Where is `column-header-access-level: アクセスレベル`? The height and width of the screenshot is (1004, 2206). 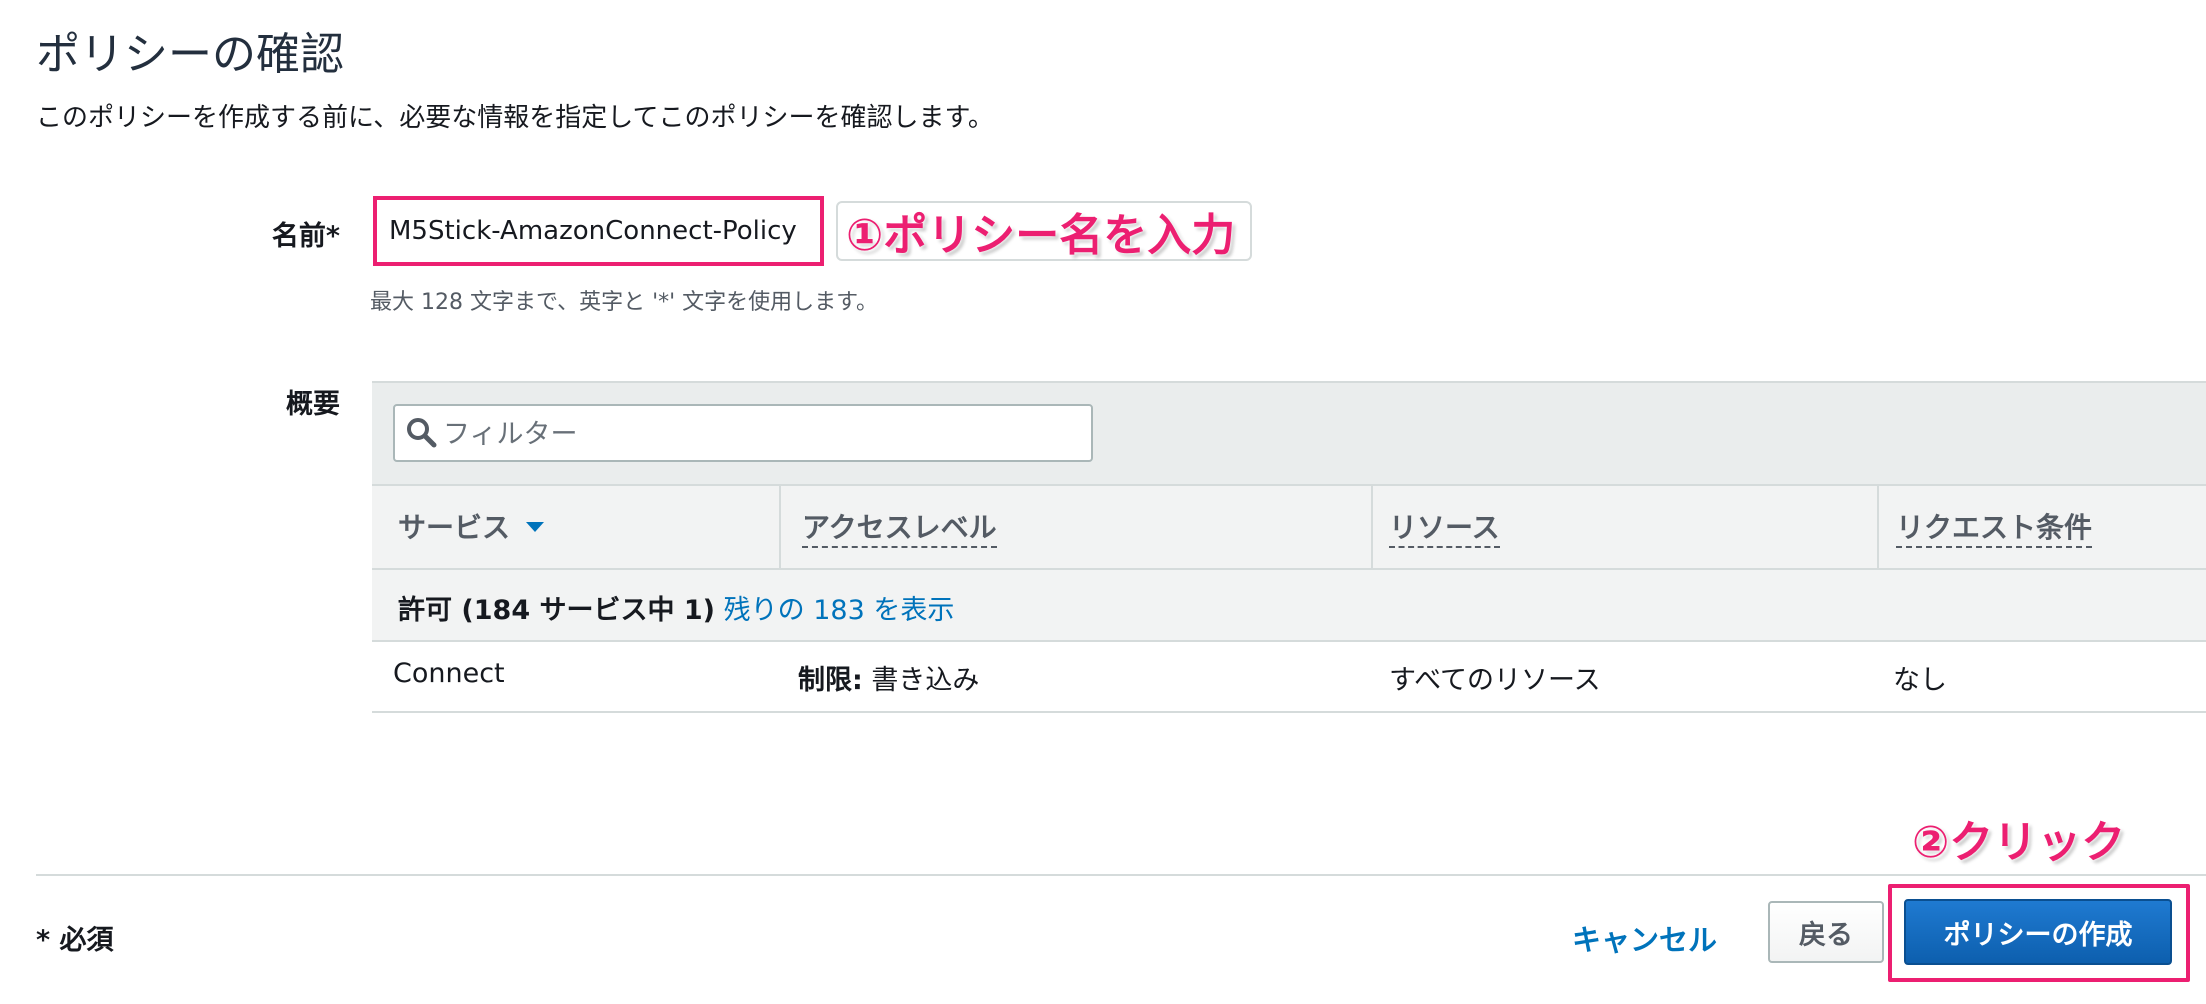 column-header-access-level: アクセスレベル is located at coordinates (899, 527).